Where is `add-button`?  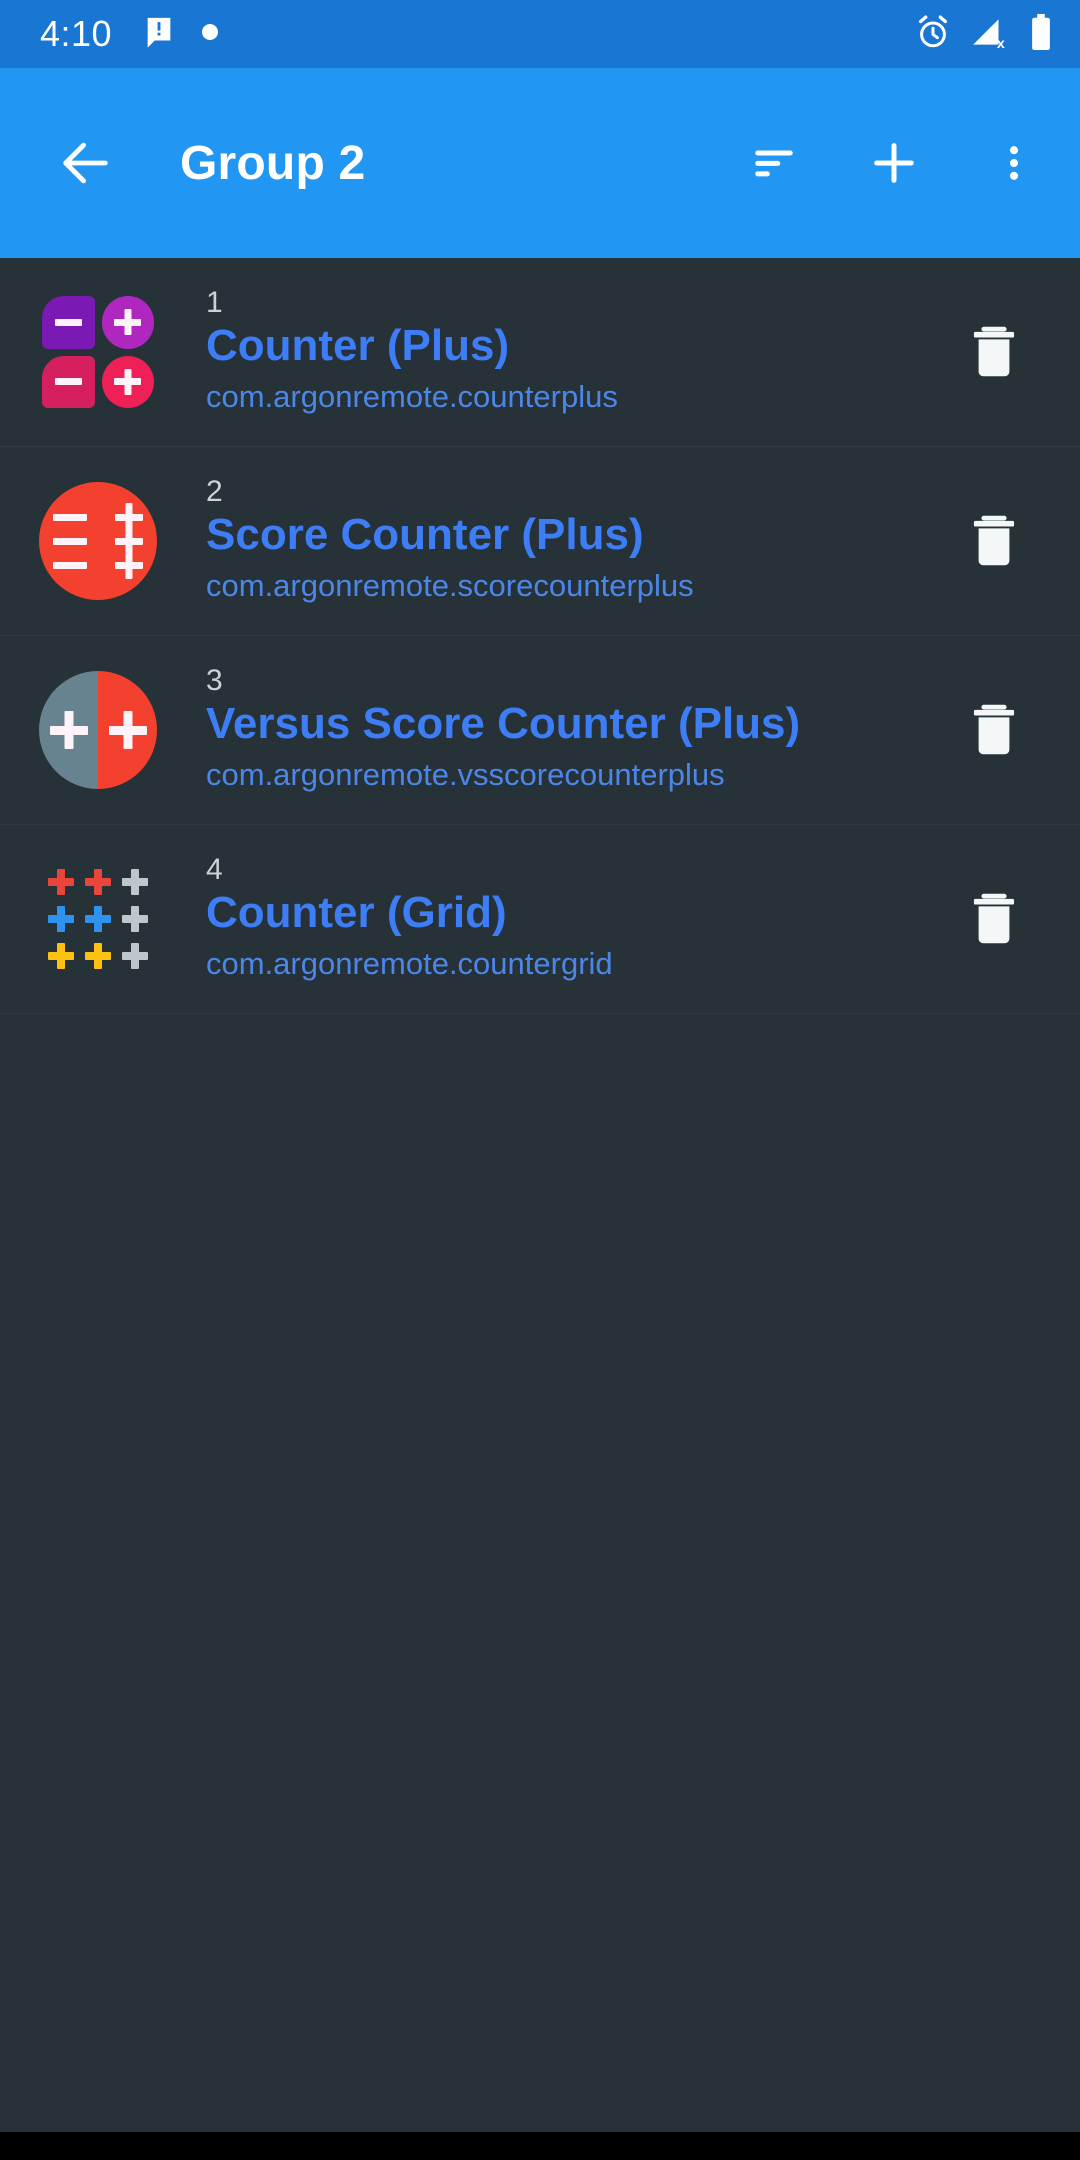 add-button is located at coordinates (894, 163).